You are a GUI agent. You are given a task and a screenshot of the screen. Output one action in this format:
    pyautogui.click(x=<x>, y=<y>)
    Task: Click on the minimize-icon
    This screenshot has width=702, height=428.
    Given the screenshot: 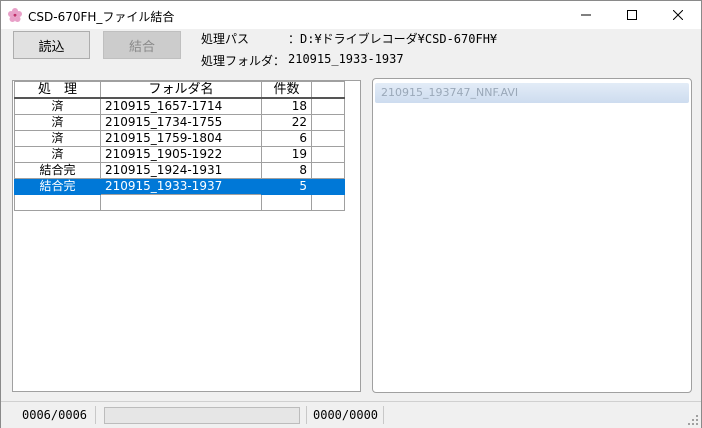 What is the action you would take?
    pyautogui.click(x=586, y=15)
    